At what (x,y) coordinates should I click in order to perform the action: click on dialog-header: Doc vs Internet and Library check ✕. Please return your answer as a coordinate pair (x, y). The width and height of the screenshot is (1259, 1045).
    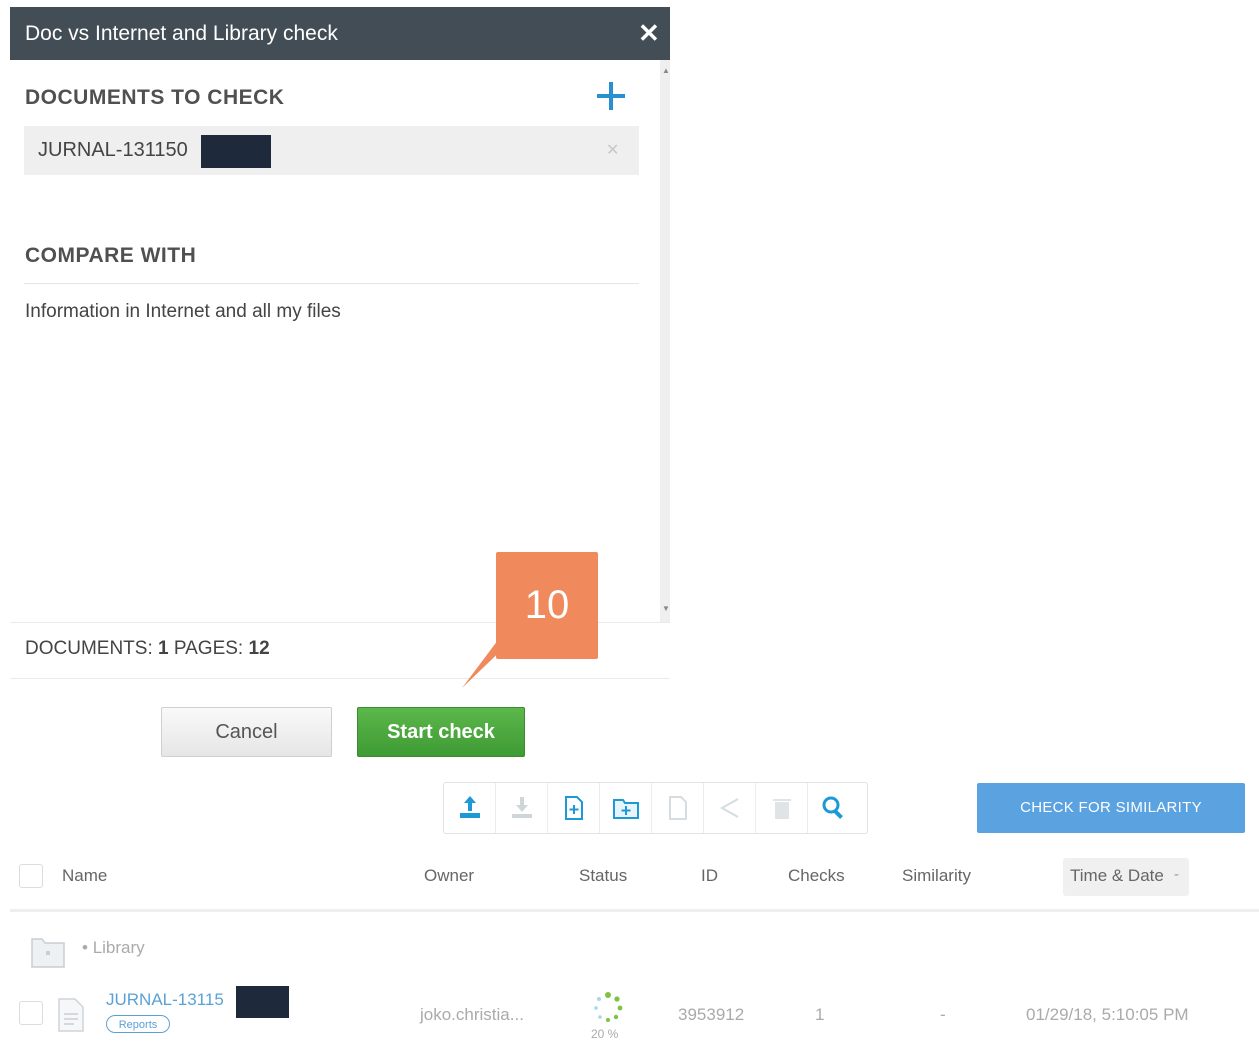
    Looking at the image, I should click on (340, 33).